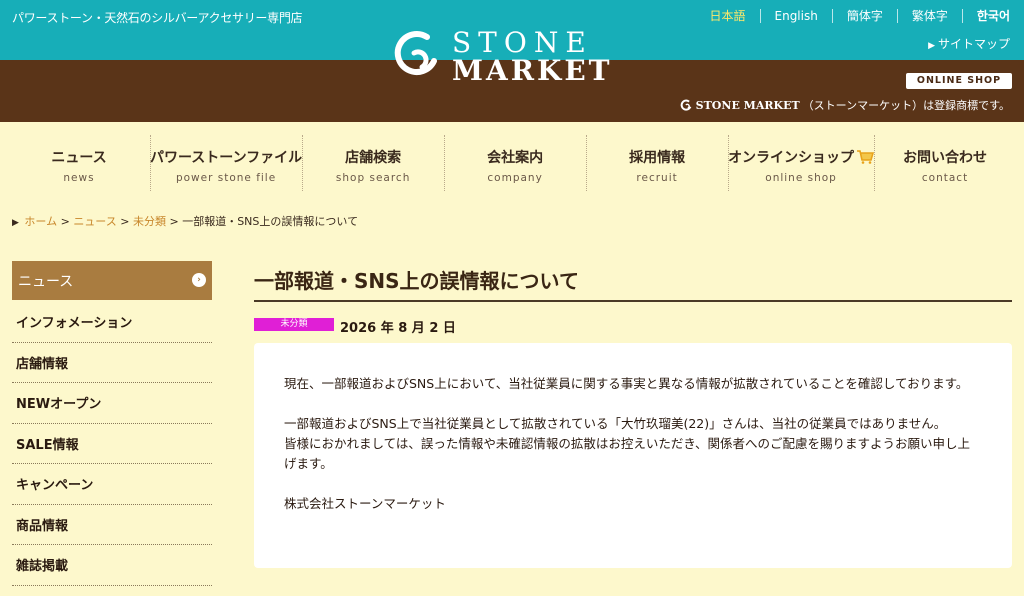 The image size is (1024, 596). I want to click on trademark-logo-text: STONE MARKET, so click(747, 105).